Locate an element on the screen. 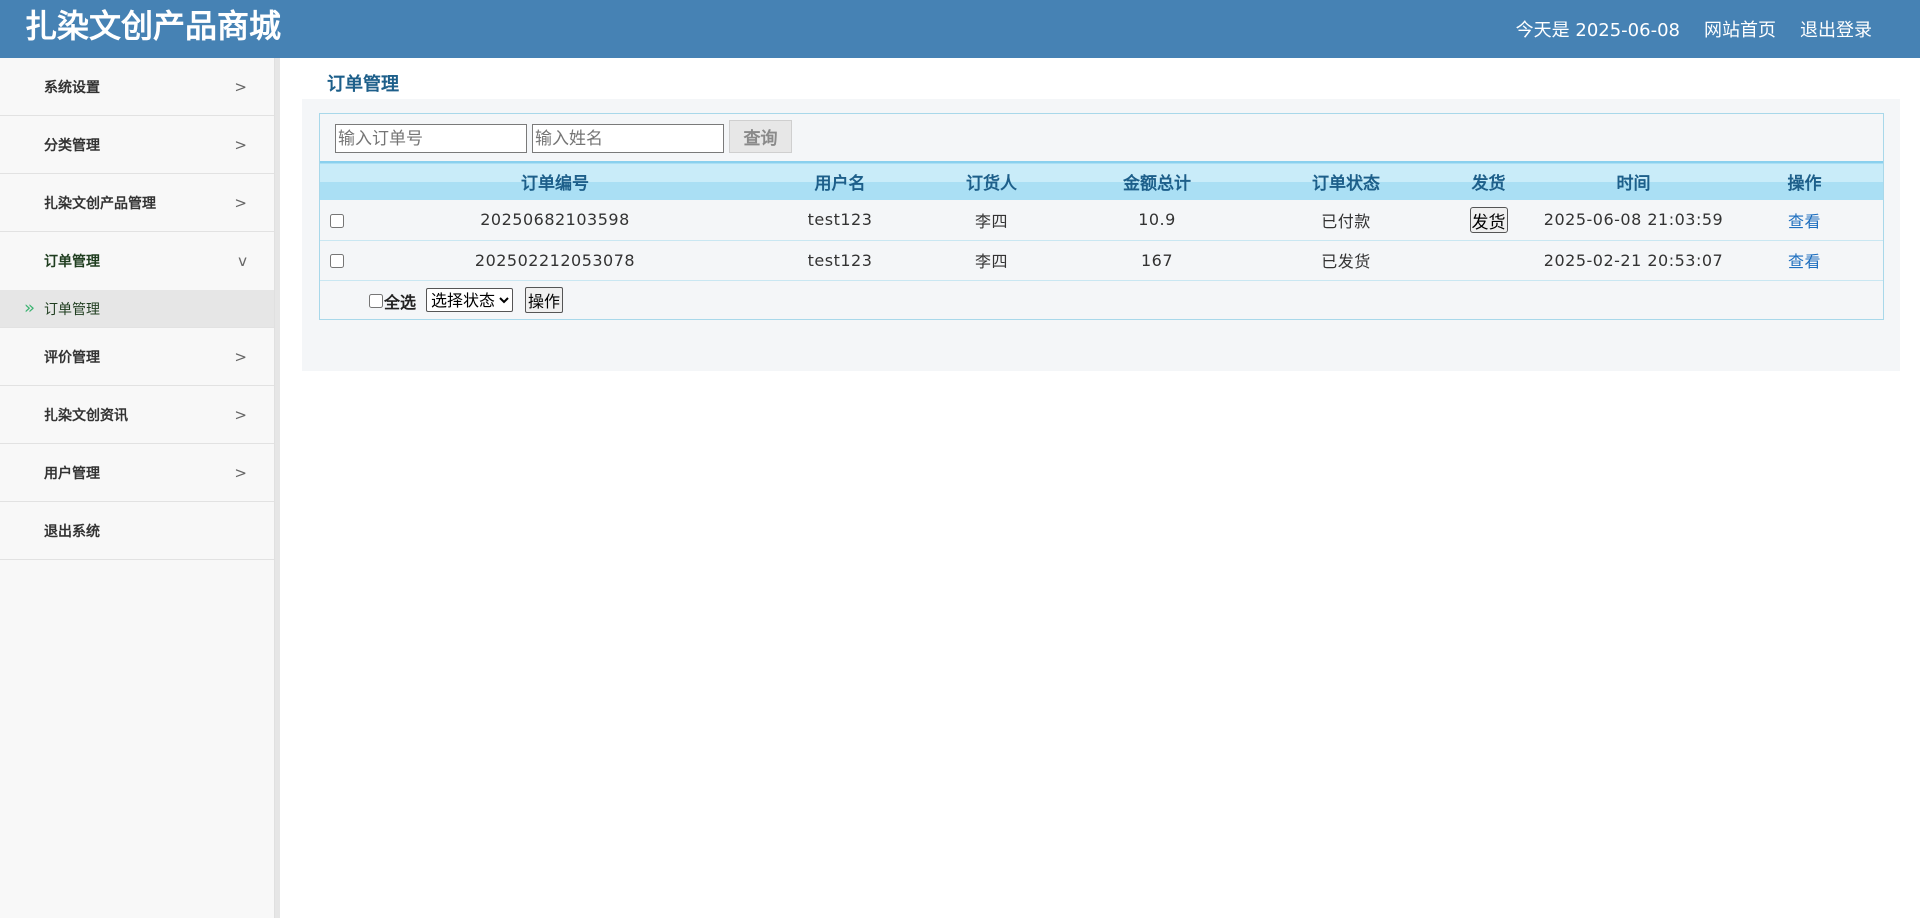 This screenshot has height=918, width=1920. page-title: 订单管理 is located at coordinates (363, 84).